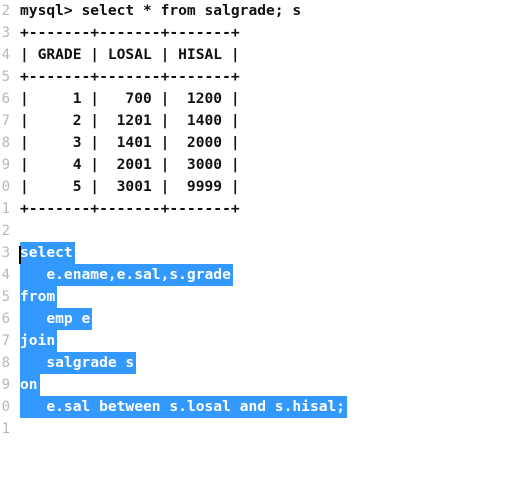 The image size is (513, 500). What do you see at coordinates (160, 11) in the screenshot?
I see `code-line-mysql-command: mysql> select * from salgrade; s` at bounding box center [160, 11].